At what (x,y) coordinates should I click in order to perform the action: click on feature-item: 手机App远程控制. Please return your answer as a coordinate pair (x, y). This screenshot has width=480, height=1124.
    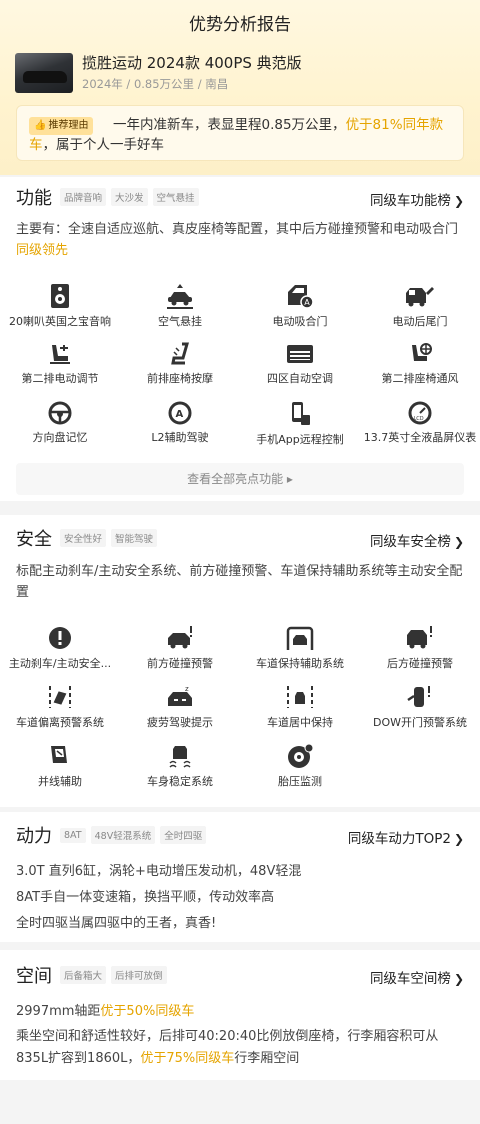
    Looking at the image, I should click on (300, 424).